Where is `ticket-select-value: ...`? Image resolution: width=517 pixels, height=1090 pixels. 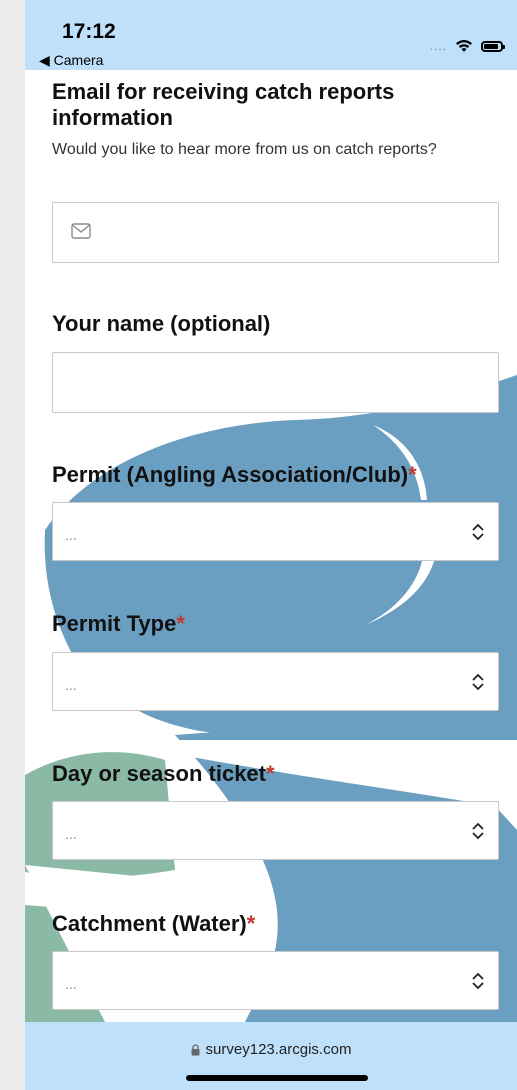
ticket-select-value: ... is located at coordinates (71, 834).